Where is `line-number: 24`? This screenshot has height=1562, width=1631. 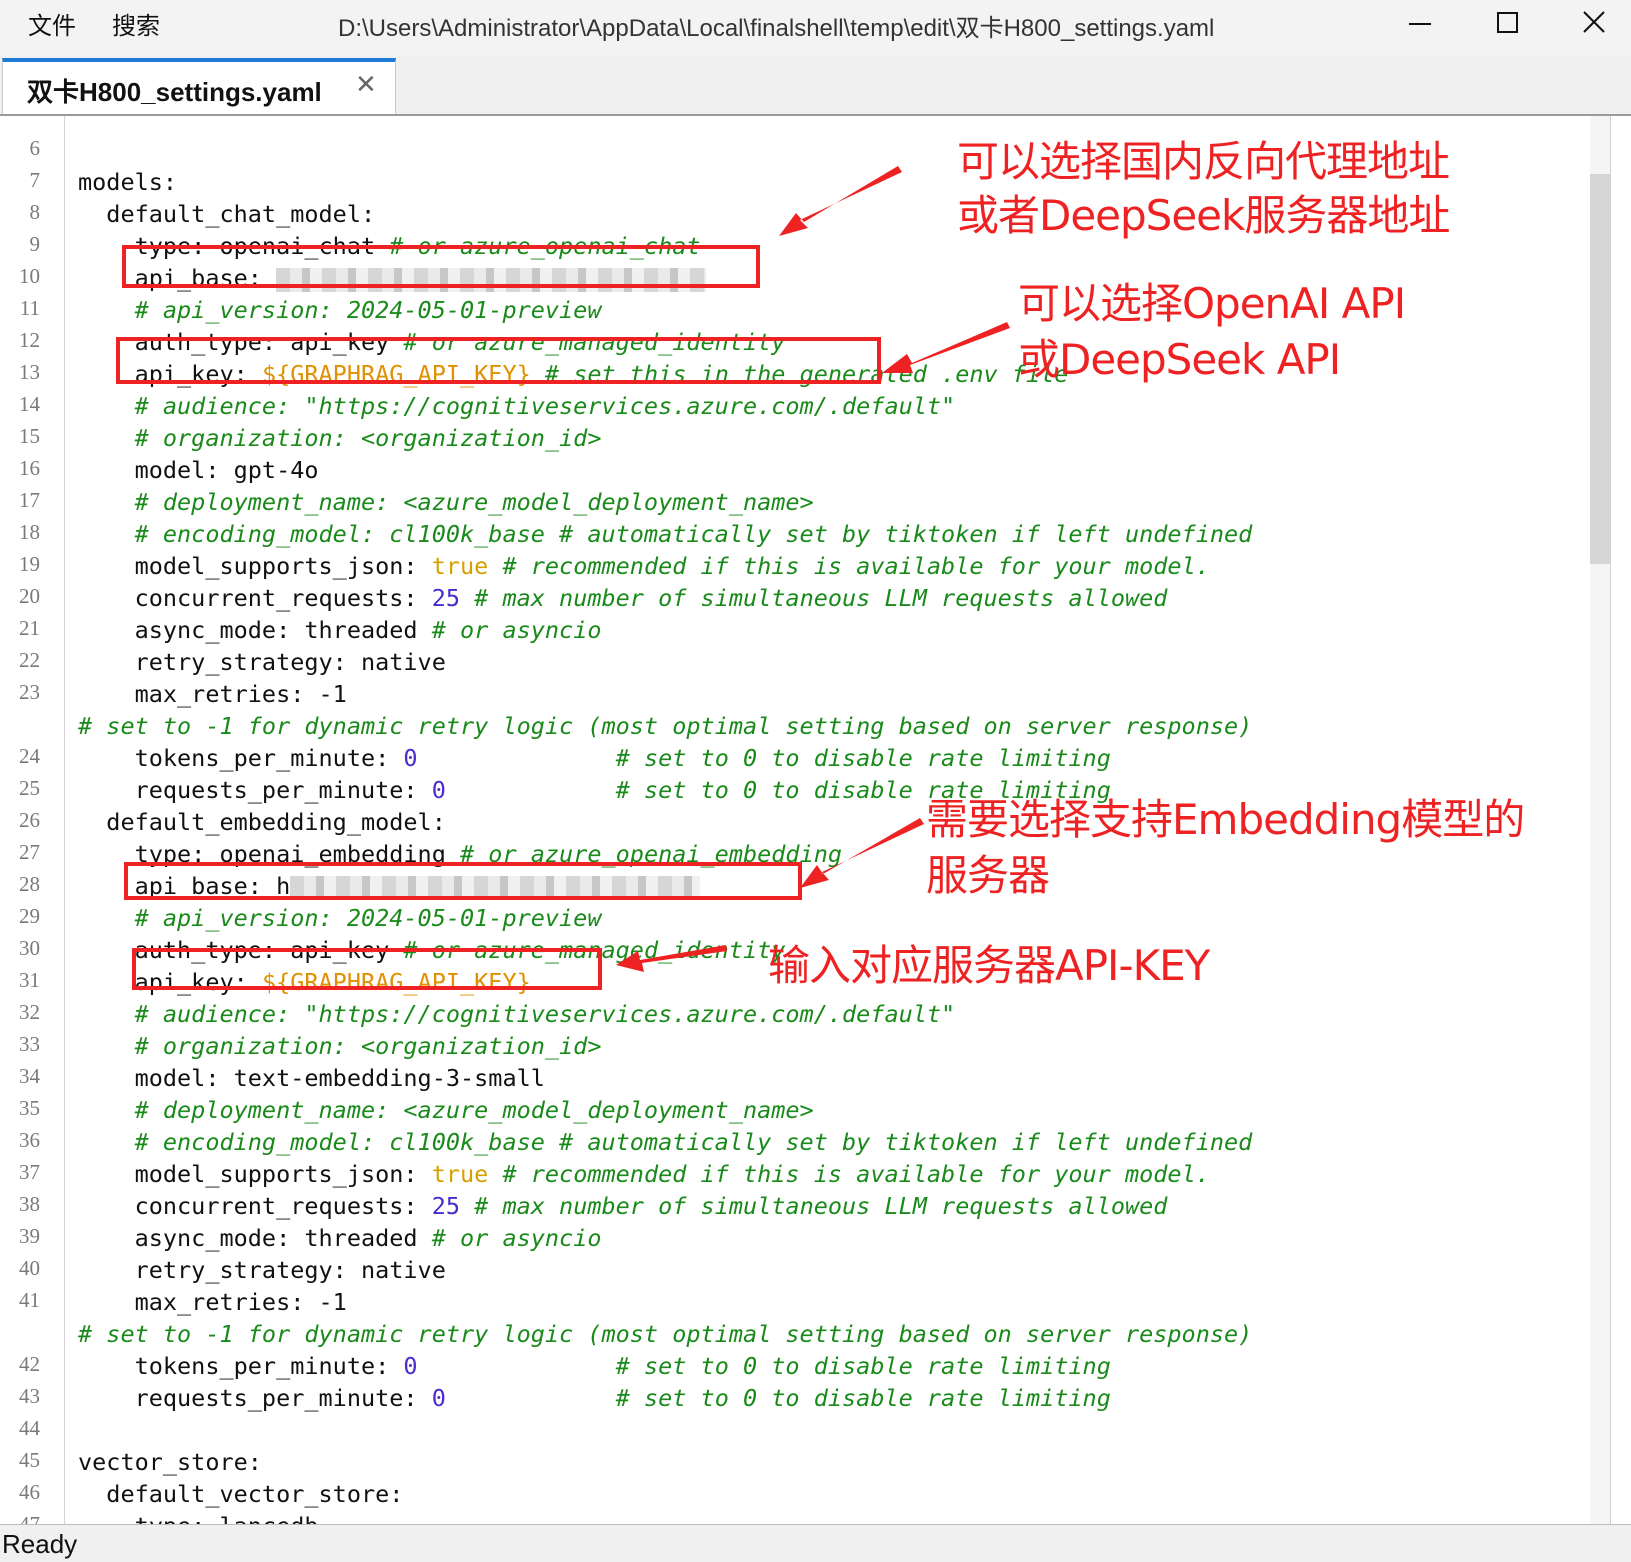 line-number: 24 is located at coordinates (29, 756).